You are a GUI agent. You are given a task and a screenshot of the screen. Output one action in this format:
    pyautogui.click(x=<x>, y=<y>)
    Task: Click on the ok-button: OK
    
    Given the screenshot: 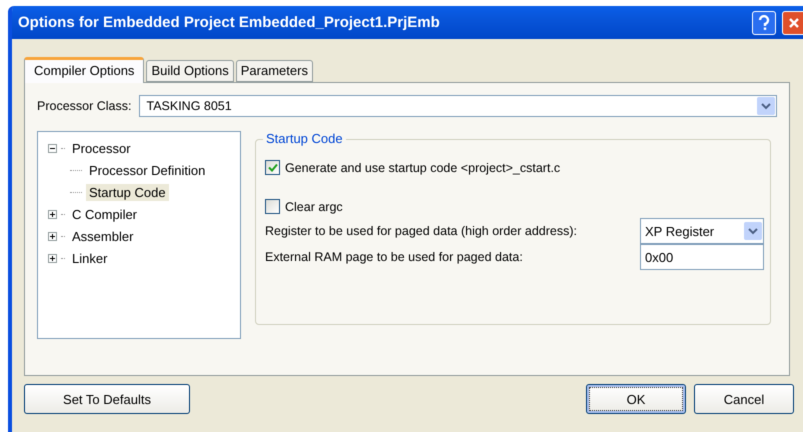 What is the action you would take?
    pyautogui.click(x=636, y=399)
    